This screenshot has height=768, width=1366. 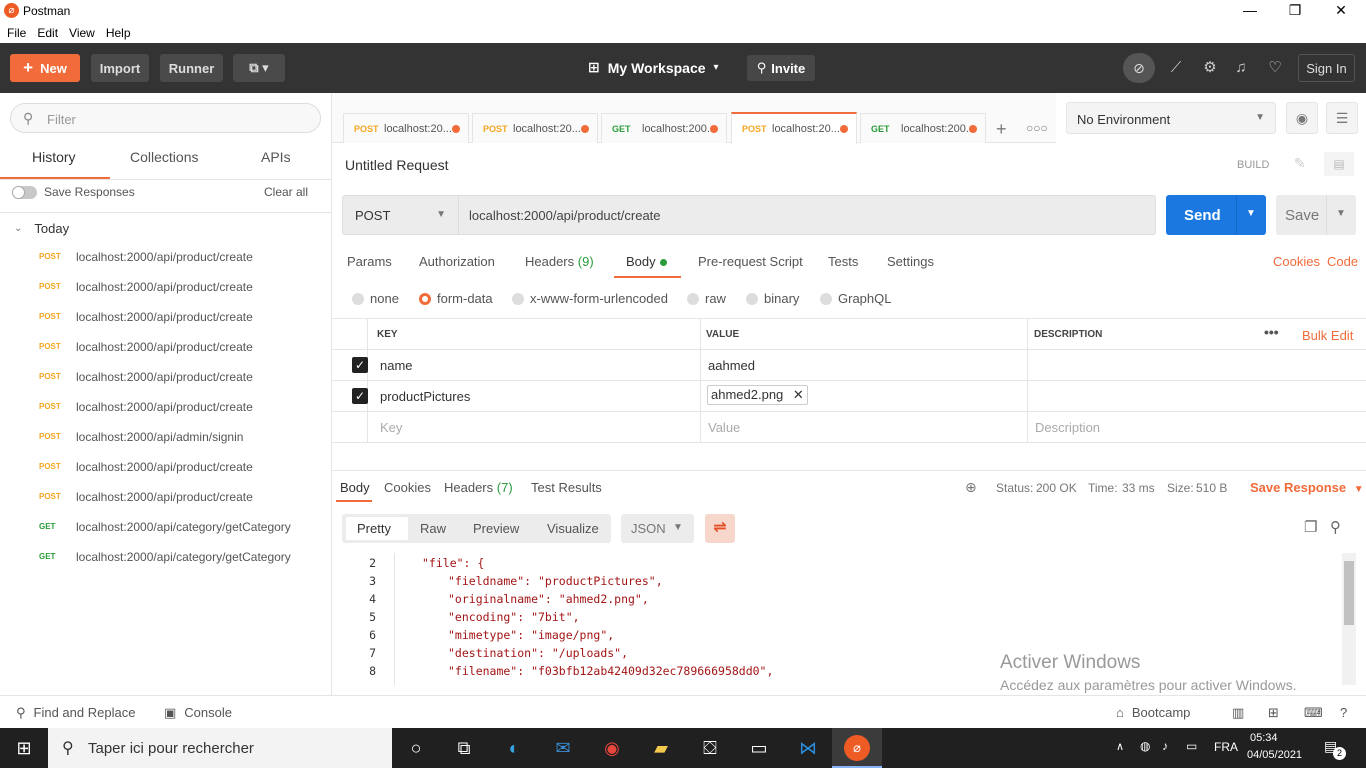 I want to click on comments-icon: ▤, so click(x=1339, y=164).